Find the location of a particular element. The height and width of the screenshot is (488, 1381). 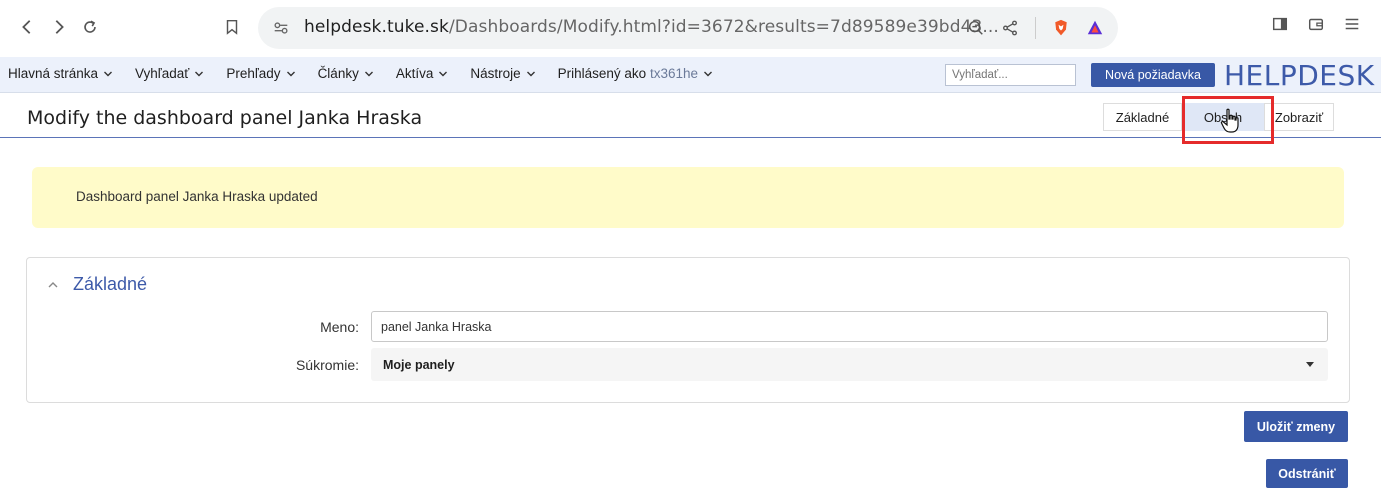

bookmark-icon is located at coordinates (232, 27).